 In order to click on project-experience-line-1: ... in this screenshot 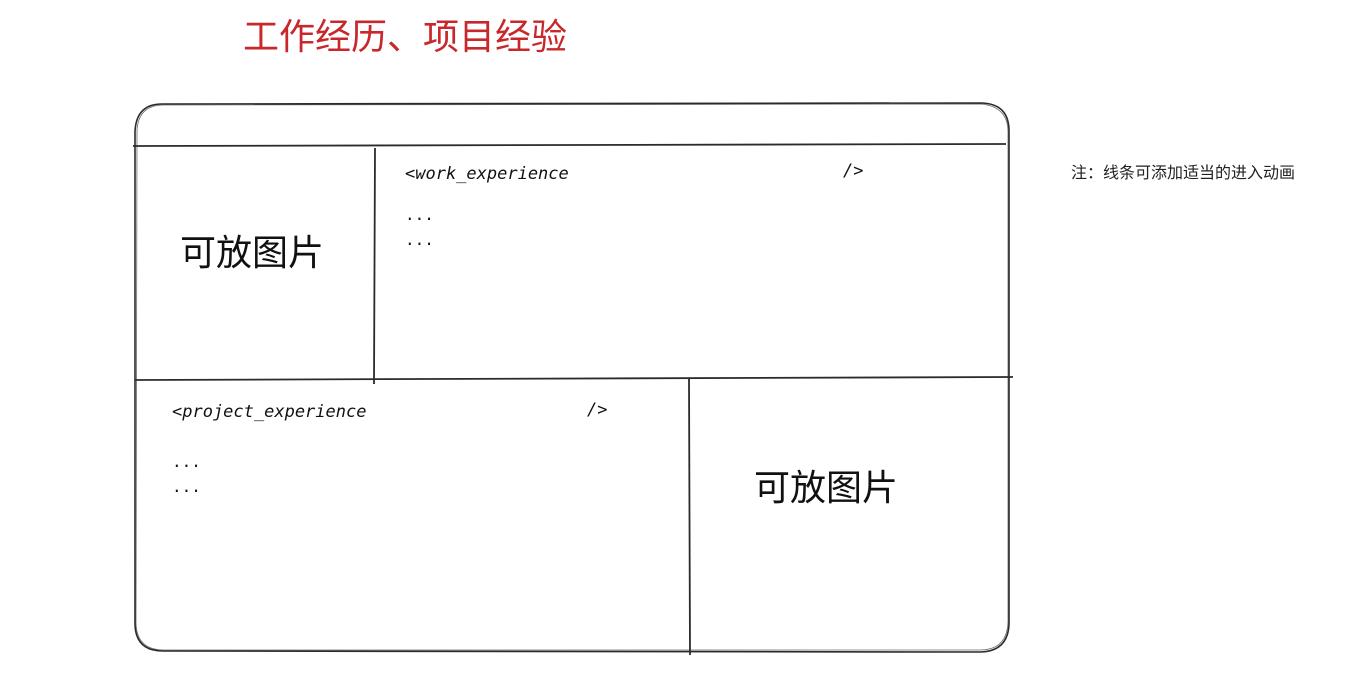, I will do `click(186, 461)`.